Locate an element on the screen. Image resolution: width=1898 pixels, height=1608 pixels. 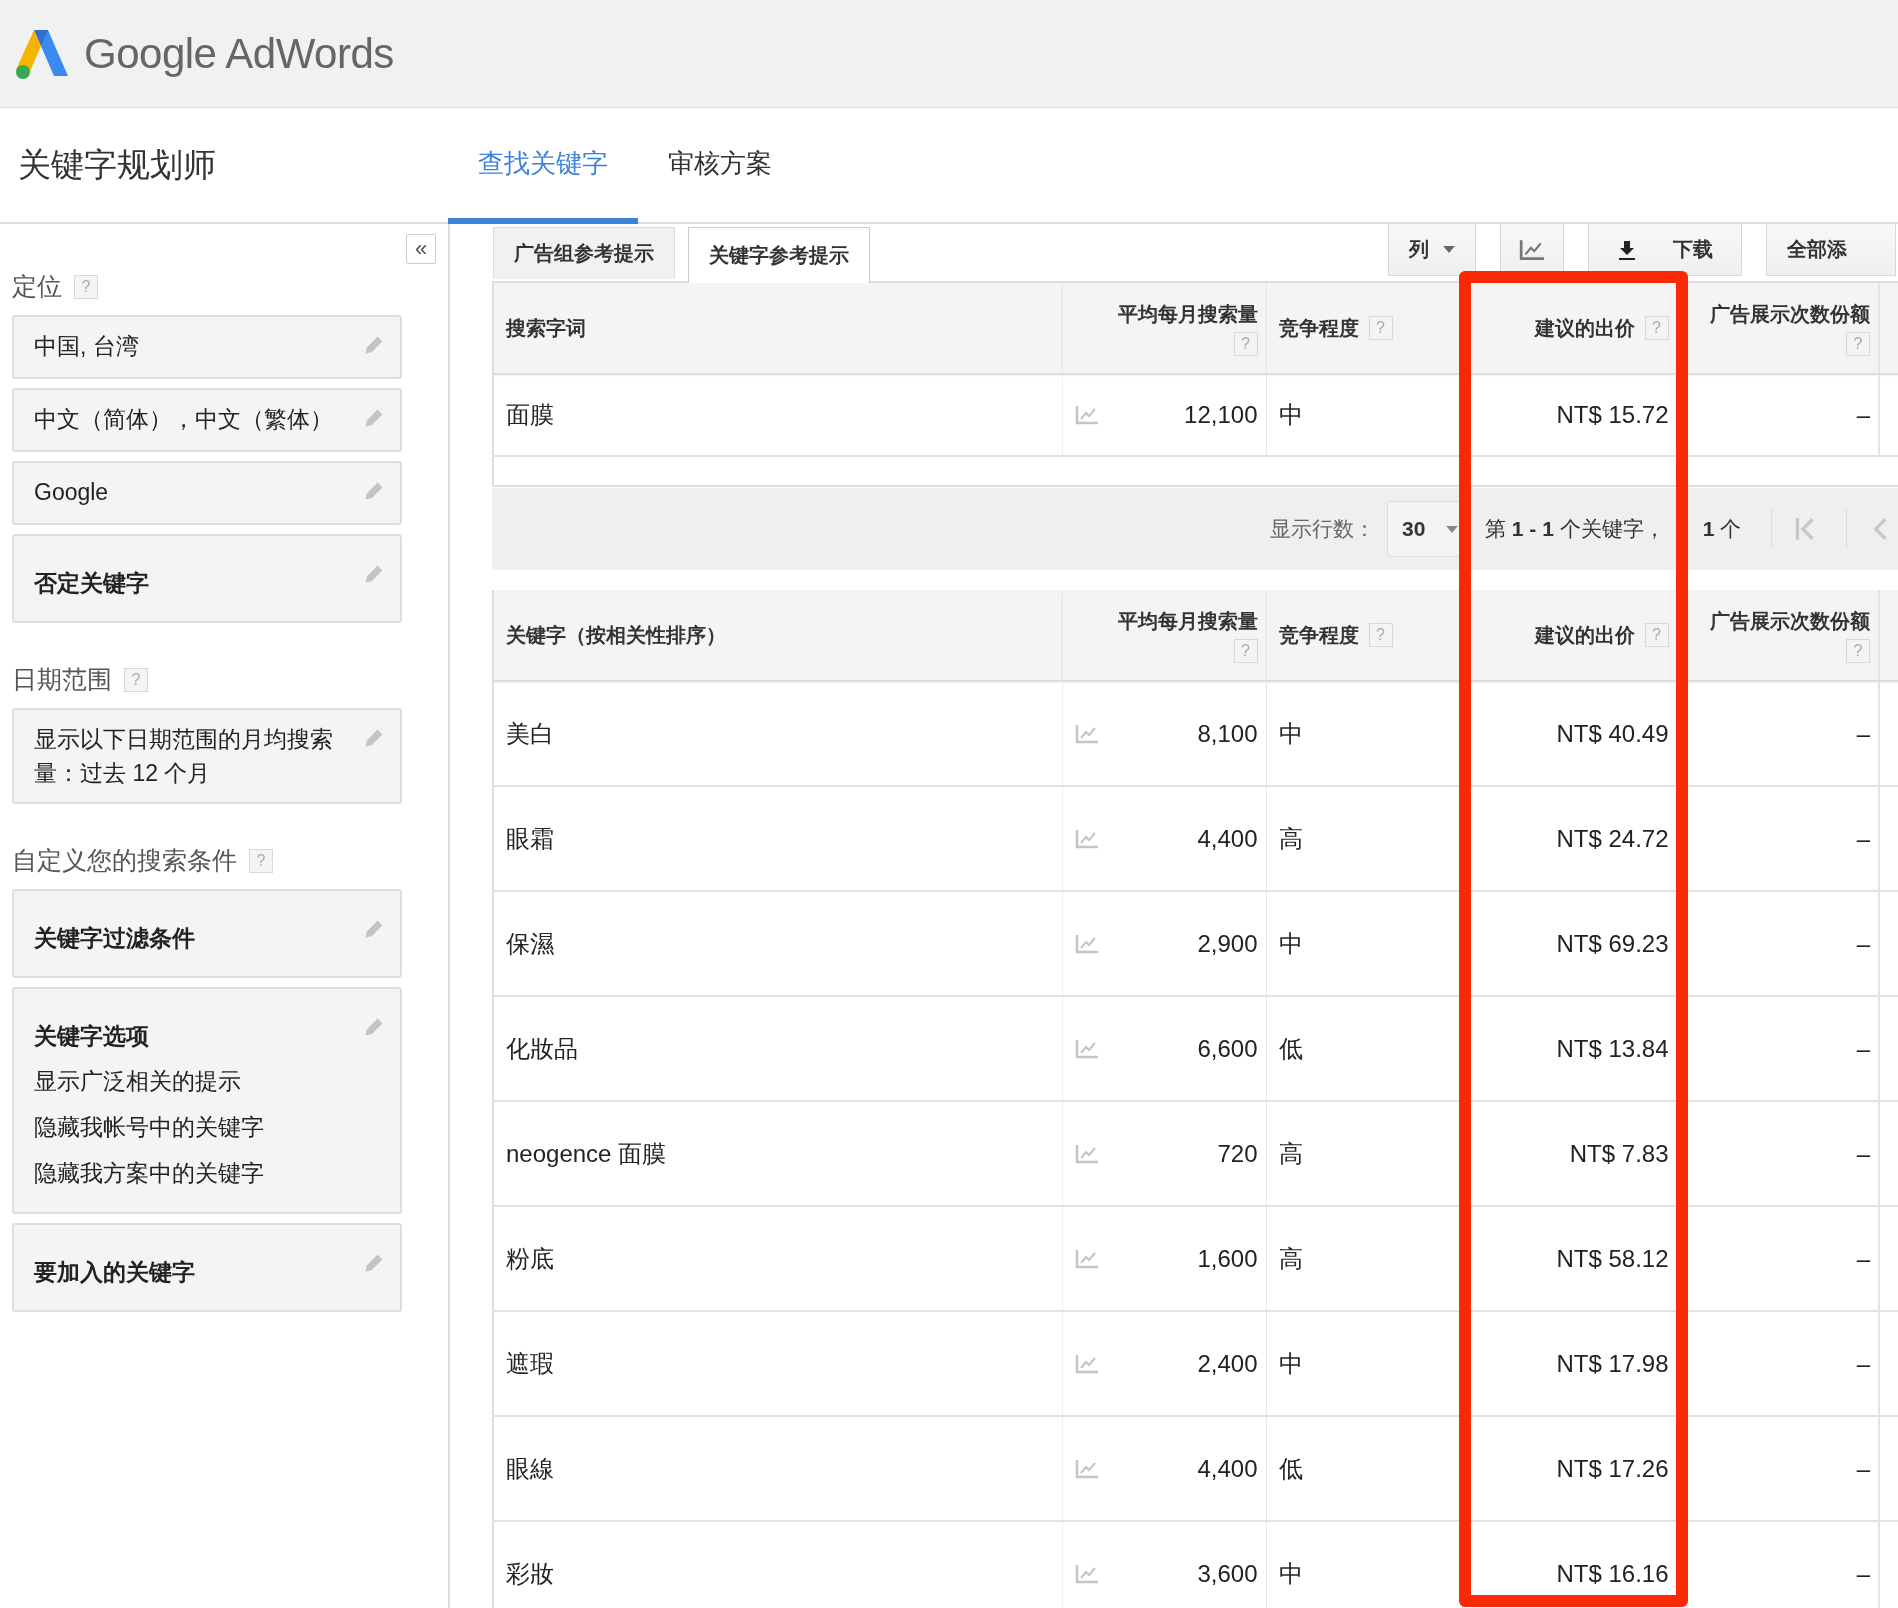
search-volume: 720 is located at coordinates (1237, 1153).